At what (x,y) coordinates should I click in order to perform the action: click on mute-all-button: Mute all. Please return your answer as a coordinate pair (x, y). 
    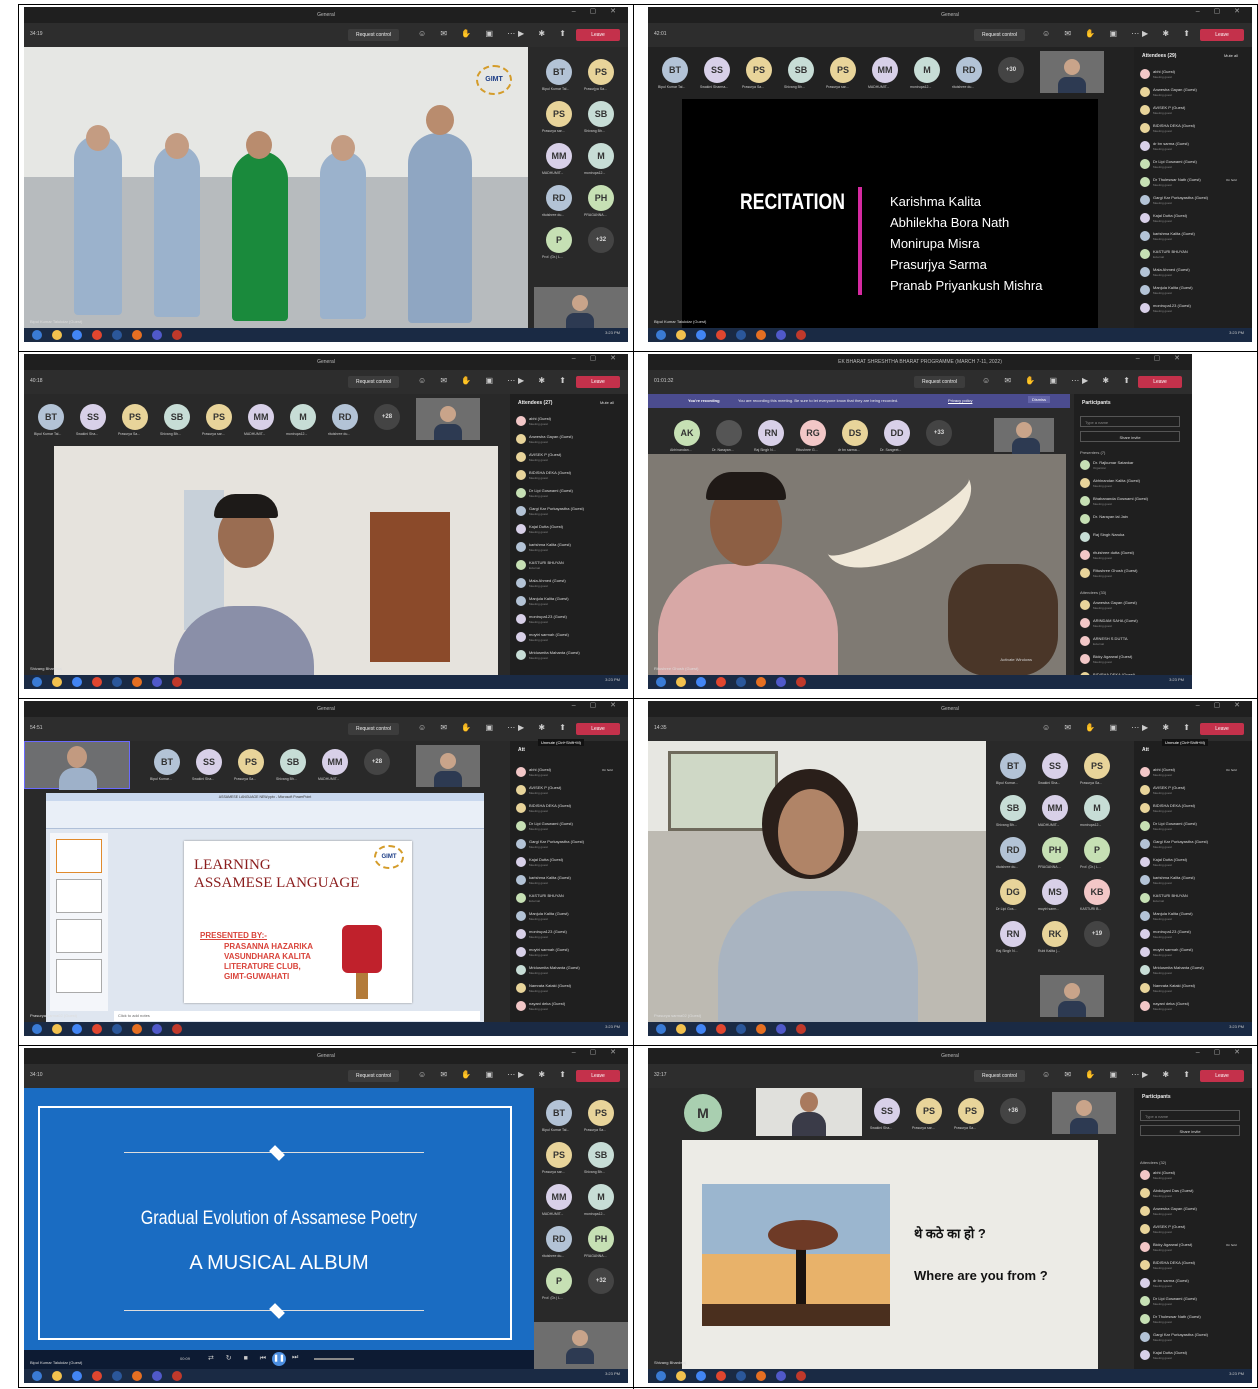
    Looking at the image, I should click on (607, 402).